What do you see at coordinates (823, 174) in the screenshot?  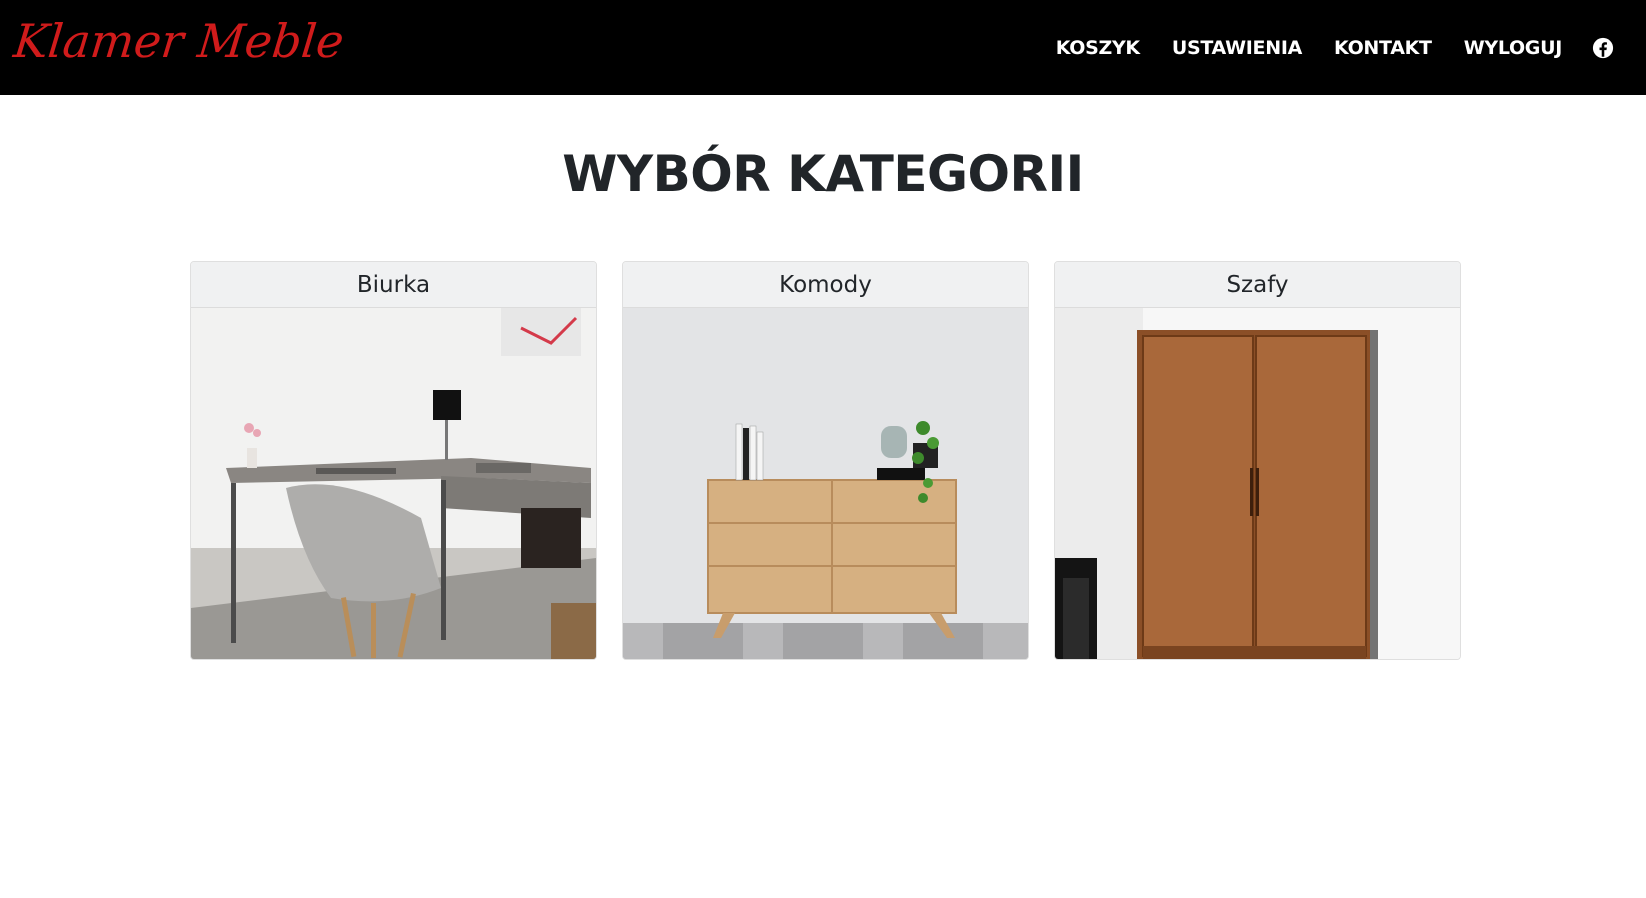 I see `page-title: WYBÓR KATEGORII` at bounding box center [823, 174].